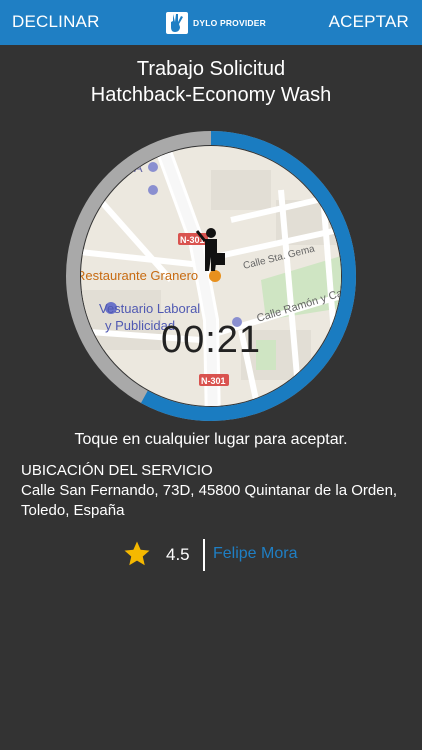  I want to click on app-logo: DYLO PROVIDER, so click(216, 23).